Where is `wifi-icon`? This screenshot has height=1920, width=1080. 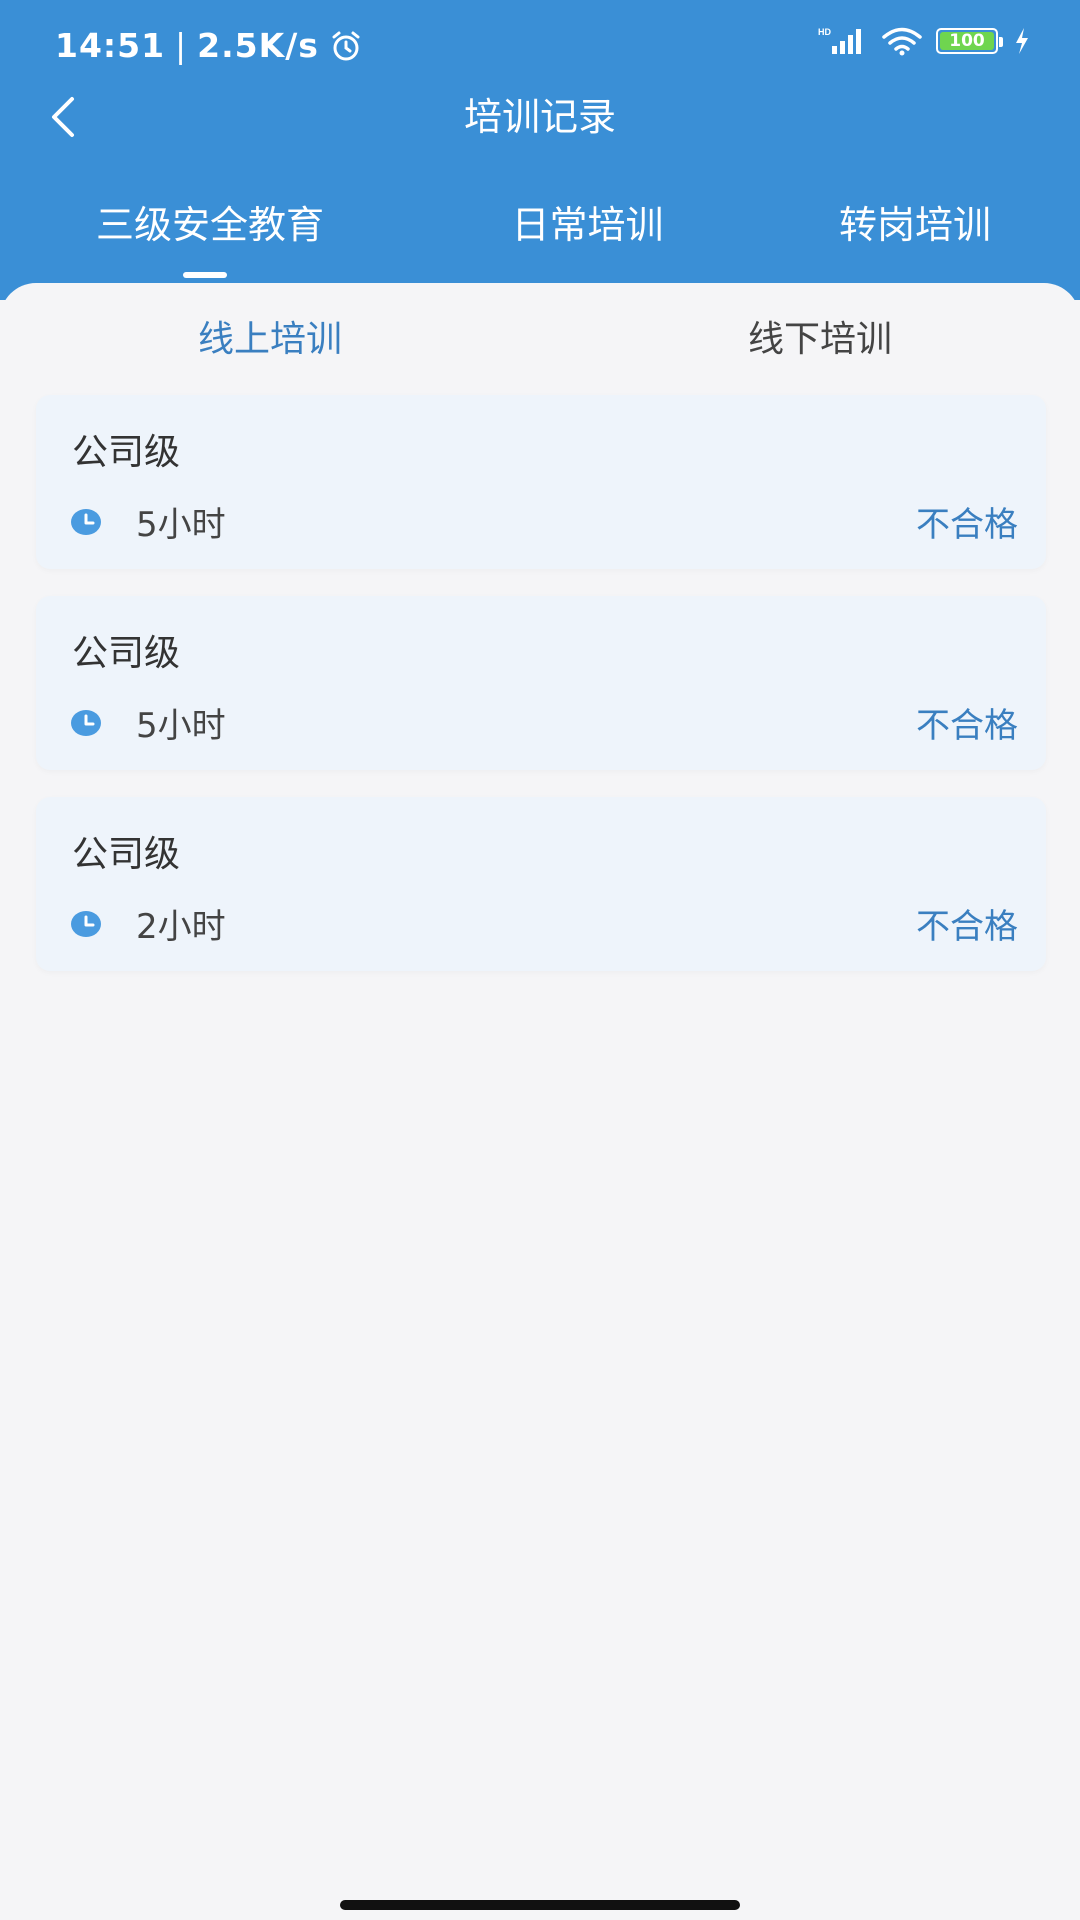
wifi-icon is located at coordinates (902, 41).